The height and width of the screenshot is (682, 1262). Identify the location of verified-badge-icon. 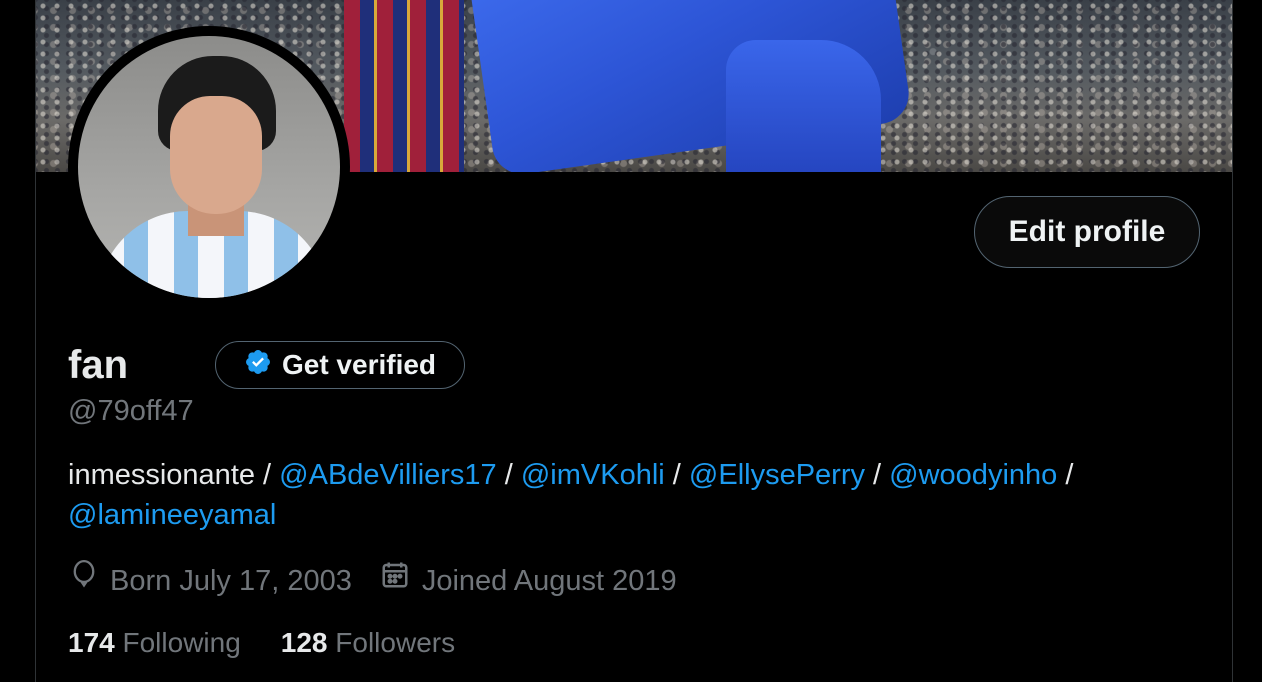
(258, 365).